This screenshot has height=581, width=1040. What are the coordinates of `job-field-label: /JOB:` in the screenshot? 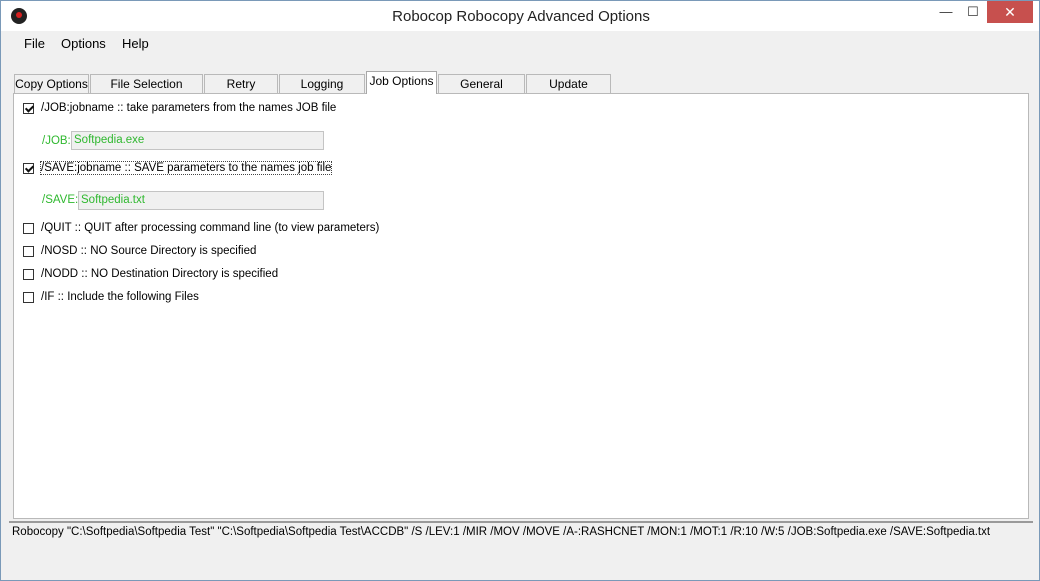 It's located at (56, 141).